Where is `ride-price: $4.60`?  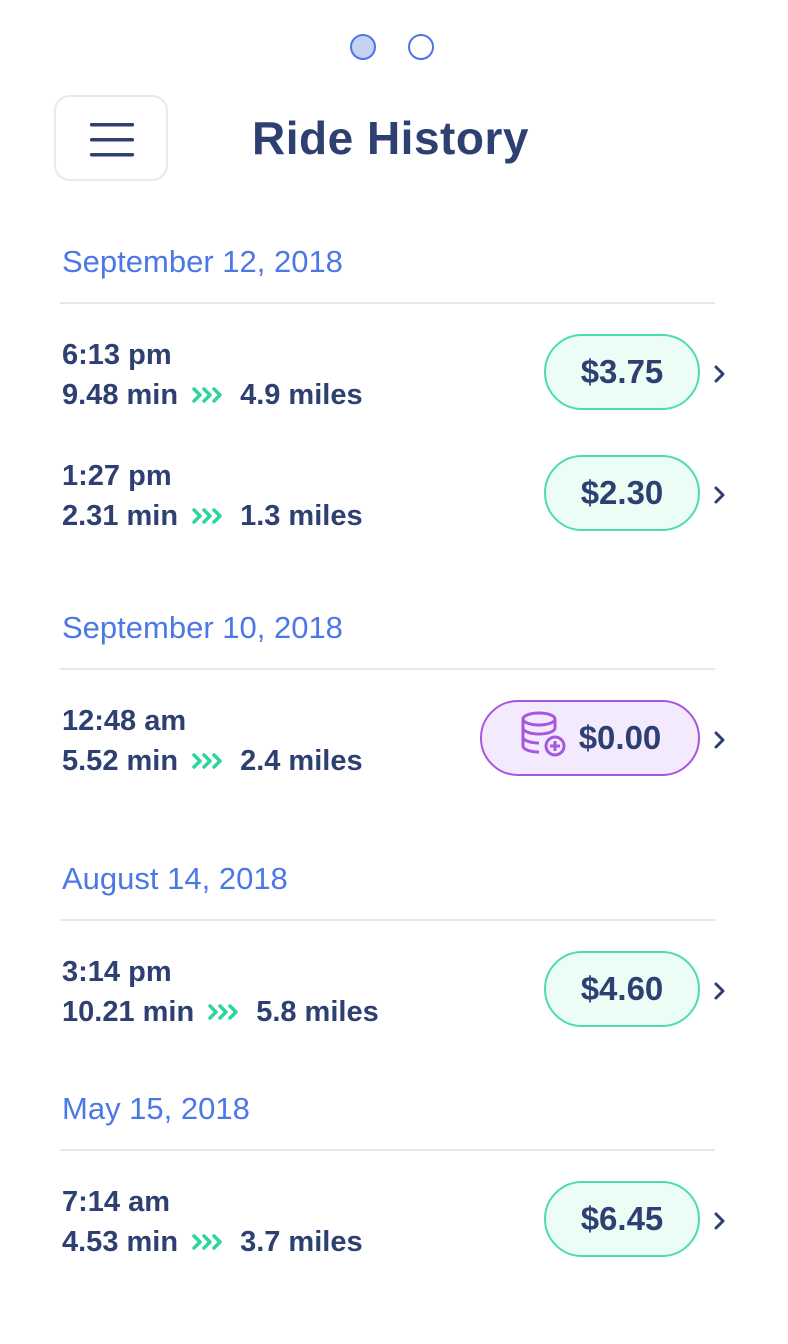
ride-price: $4.60 is located at coordinates (622, 988).